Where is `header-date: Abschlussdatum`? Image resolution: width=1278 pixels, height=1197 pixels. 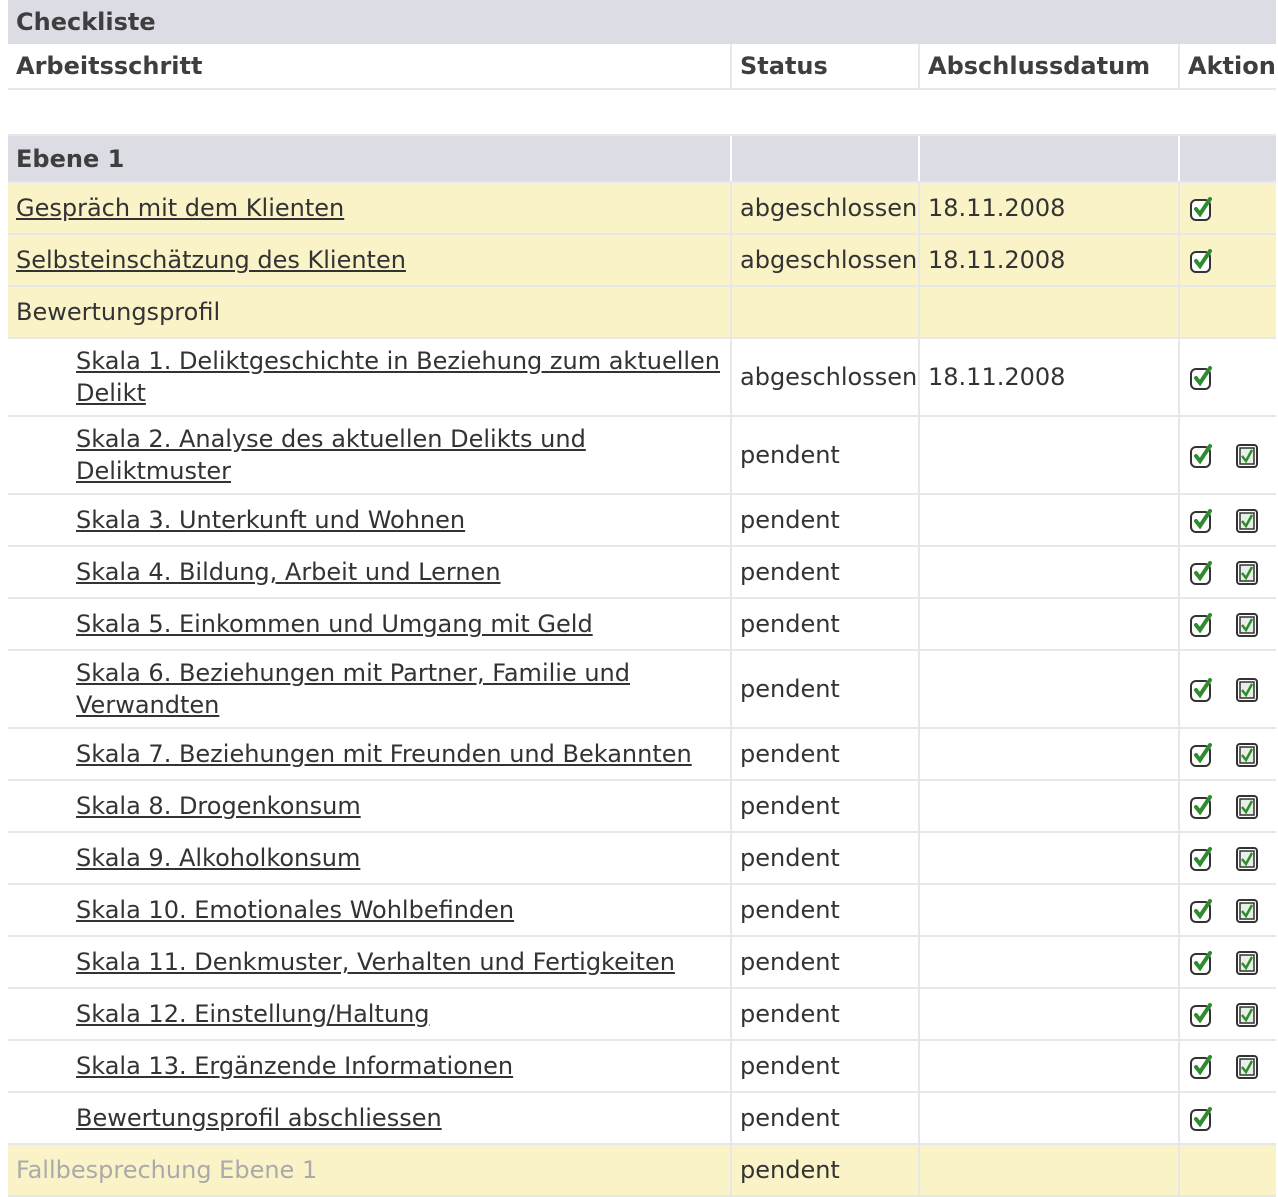 header-date: Abschlussdatum is located at coordinates (1049, 67).